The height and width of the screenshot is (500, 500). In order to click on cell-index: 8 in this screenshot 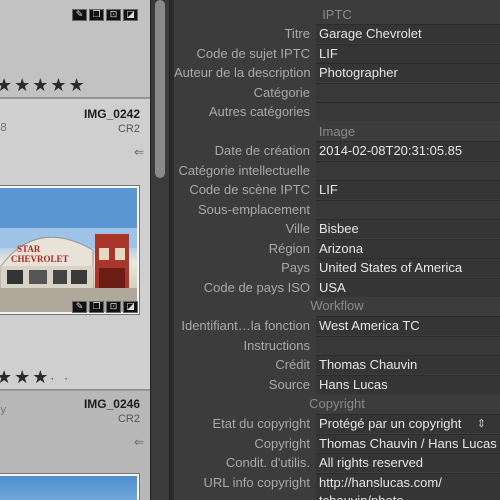, I will do `click(3, 127)`.